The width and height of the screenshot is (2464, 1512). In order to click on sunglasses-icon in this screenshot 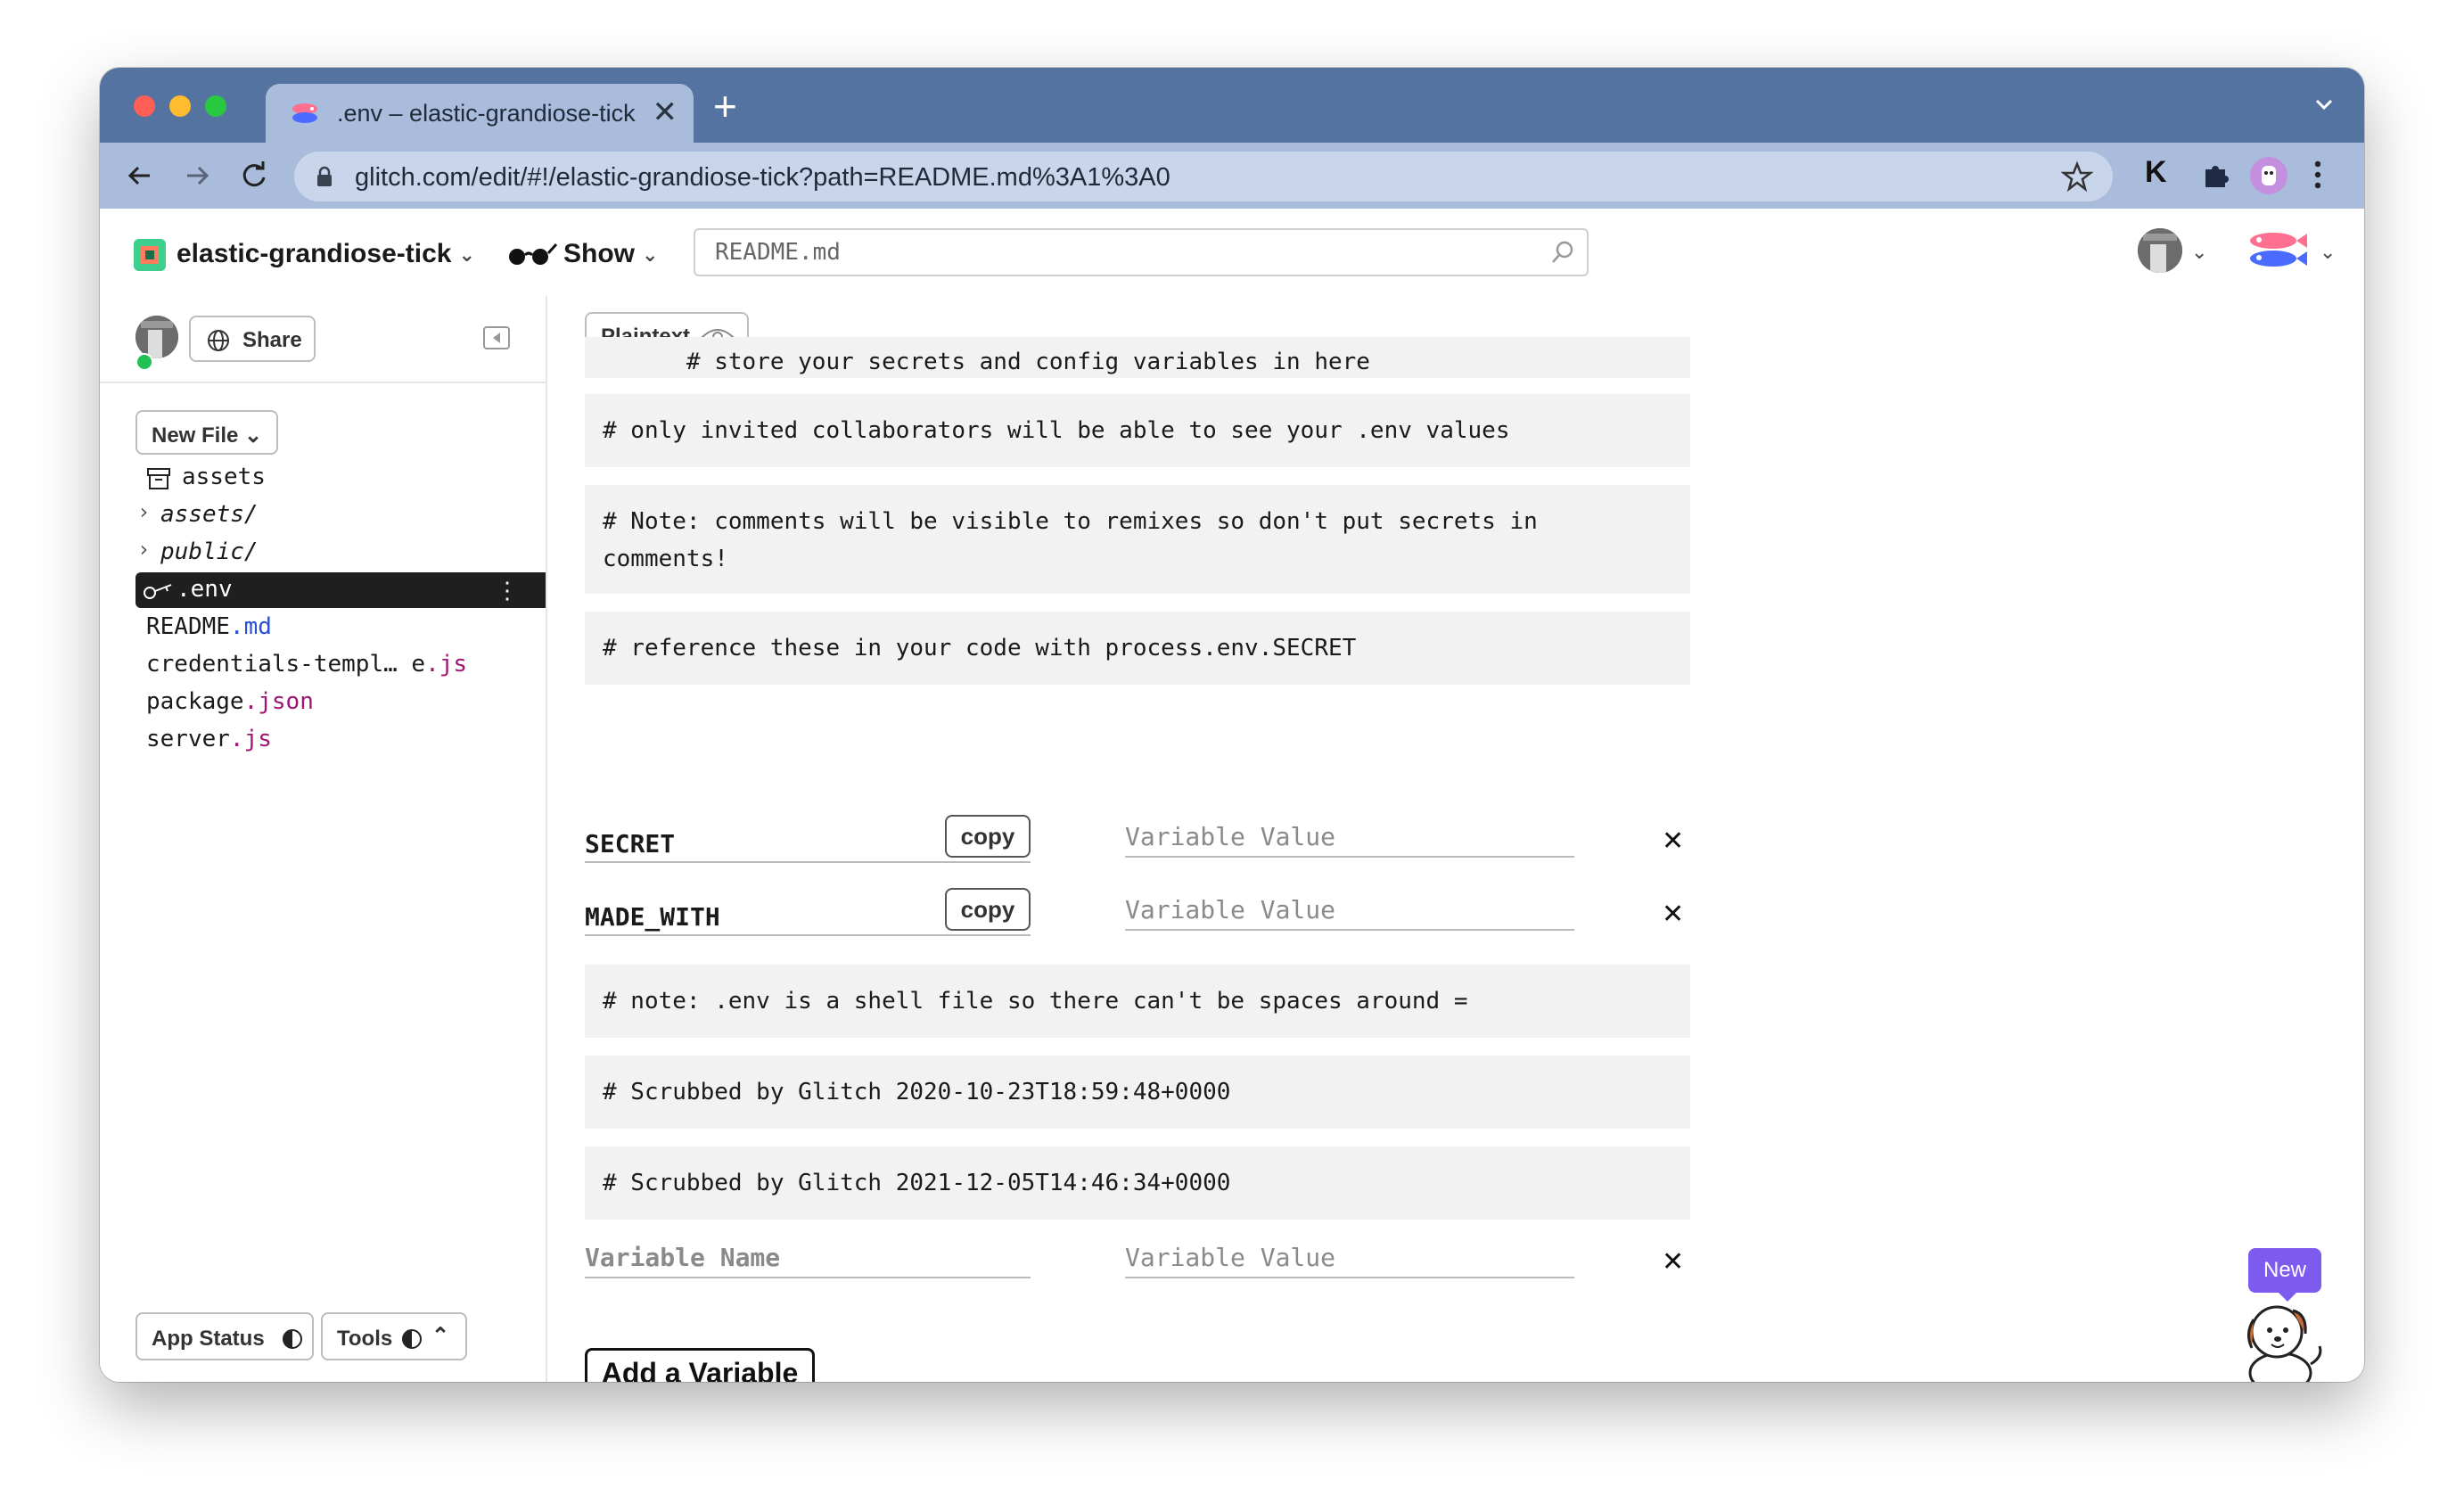, I will do `click(533, 253)`.